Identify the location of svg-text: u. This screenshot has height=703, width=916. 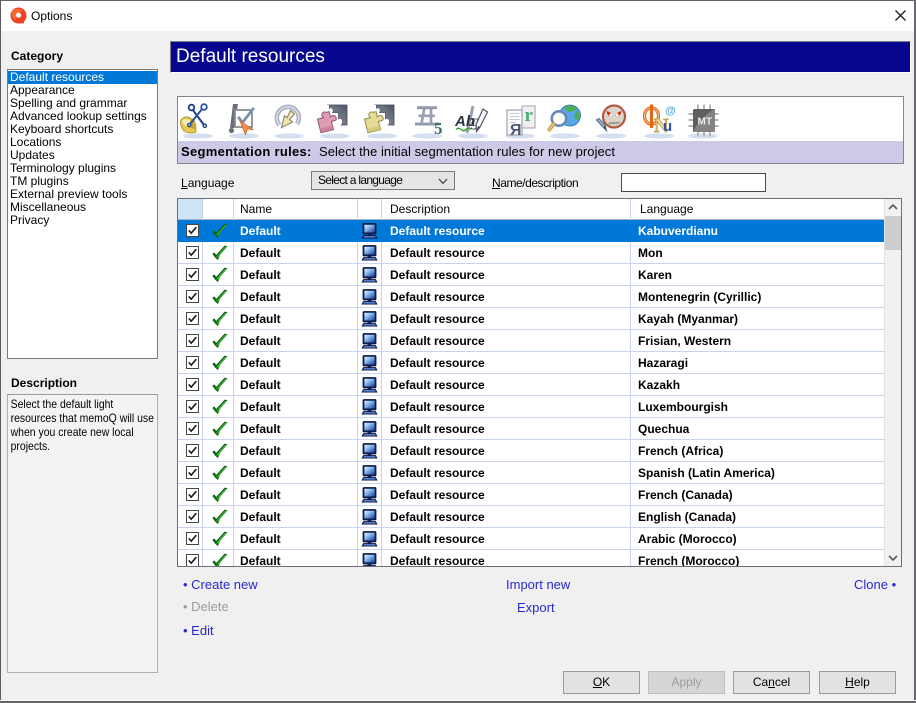
(667, 126).